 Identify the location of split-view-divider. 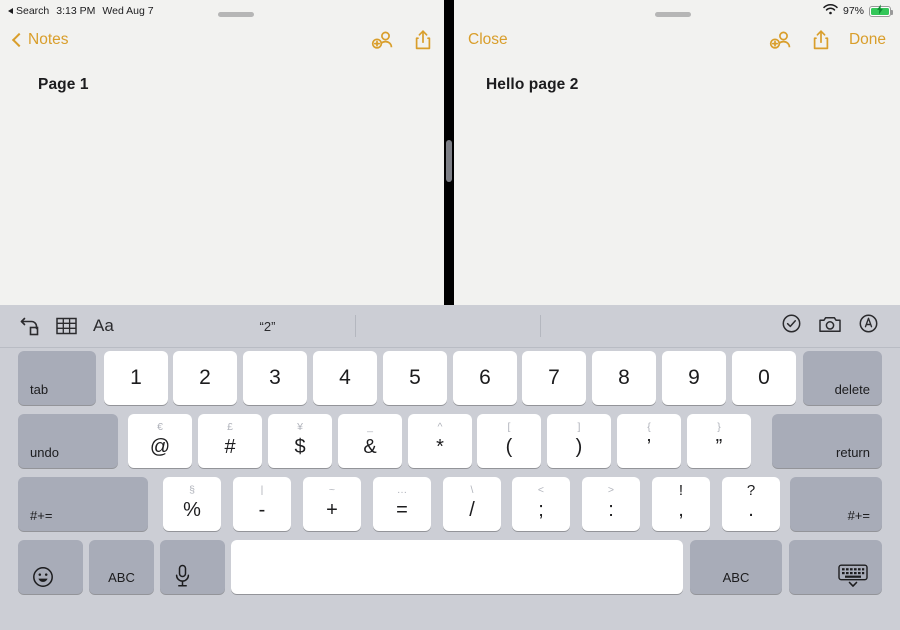
(449, 152).